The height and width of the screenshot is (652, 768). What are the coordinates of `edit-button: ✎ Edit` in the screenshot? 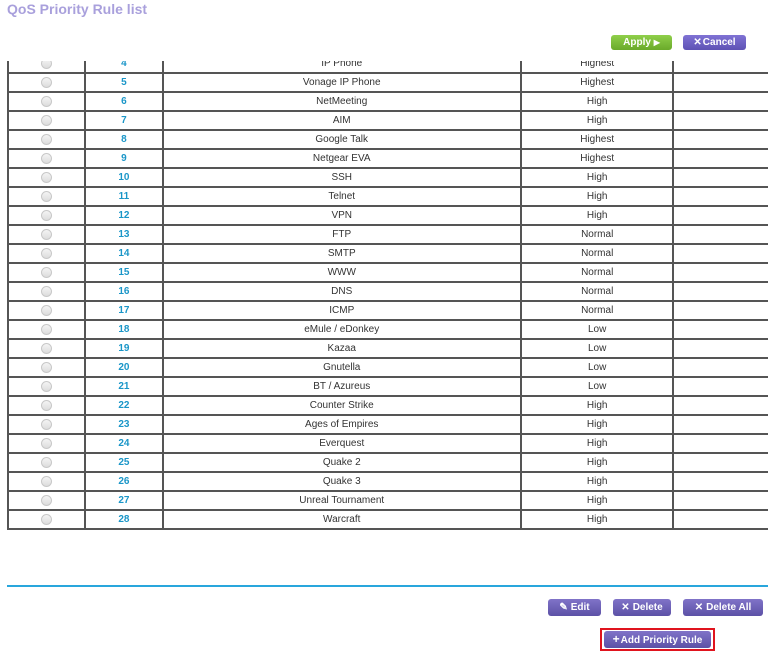 It's located at (574, 607).